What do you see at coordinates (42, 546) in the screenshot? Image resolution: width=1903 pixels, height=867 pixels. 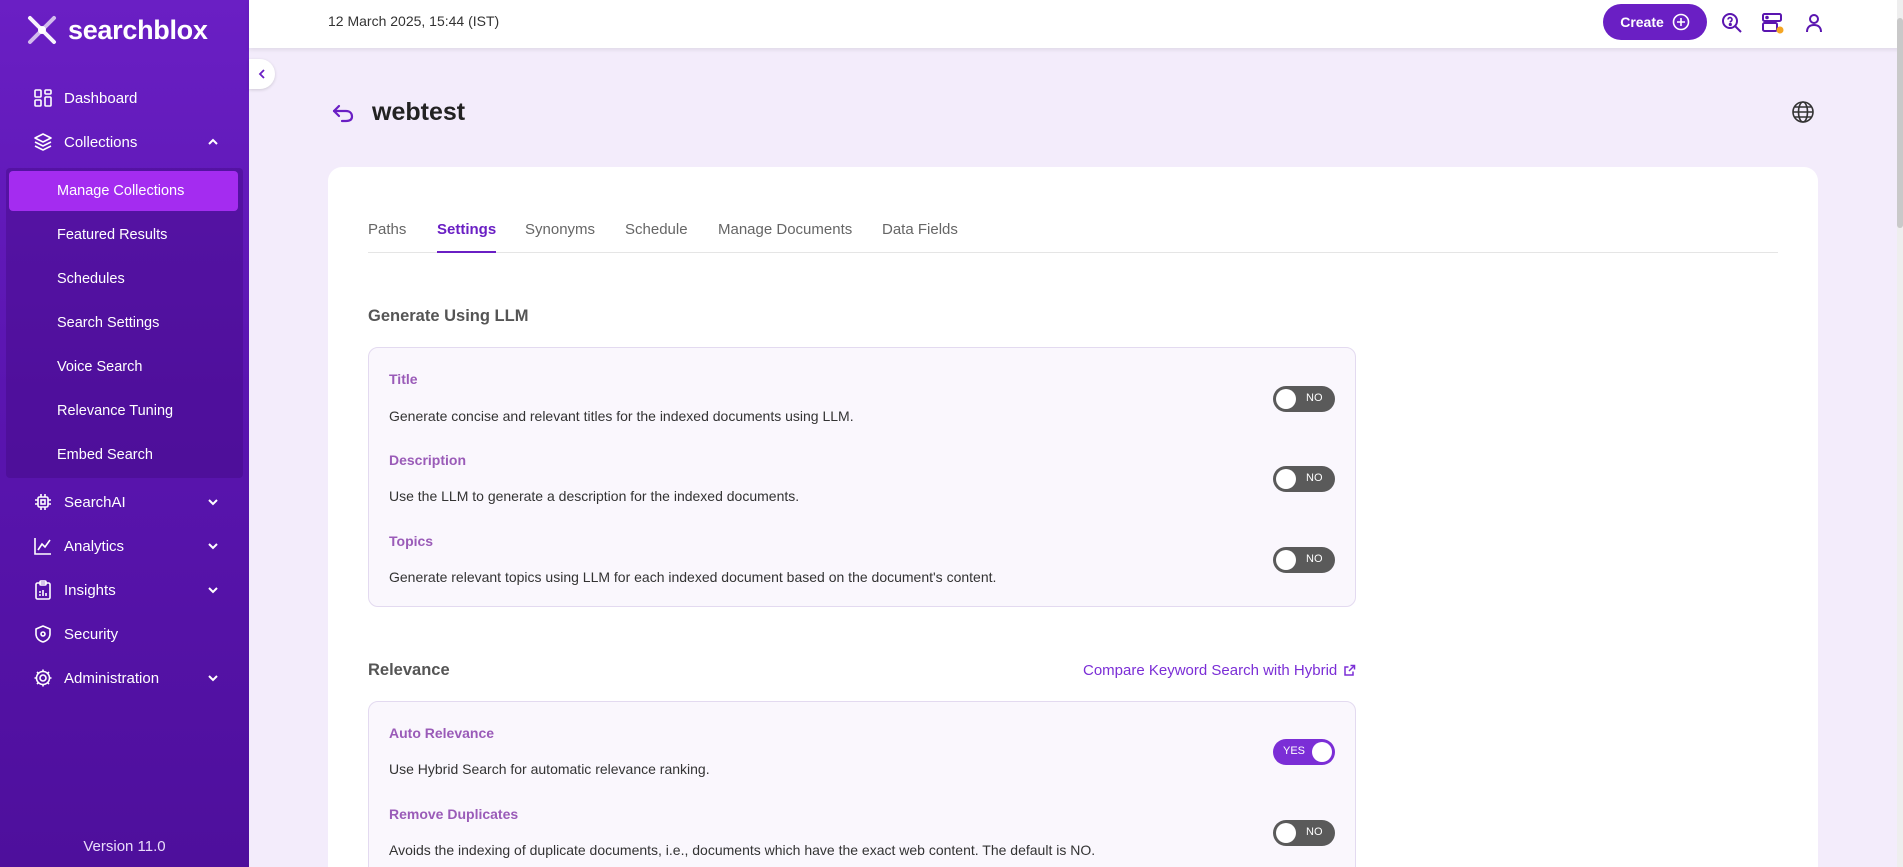 I see `analytics-icon` at bounding box center [42, 546].